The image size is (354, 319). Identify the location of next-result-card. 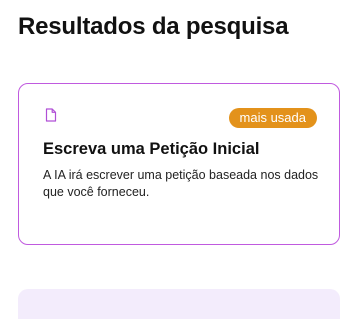
(179, 304).